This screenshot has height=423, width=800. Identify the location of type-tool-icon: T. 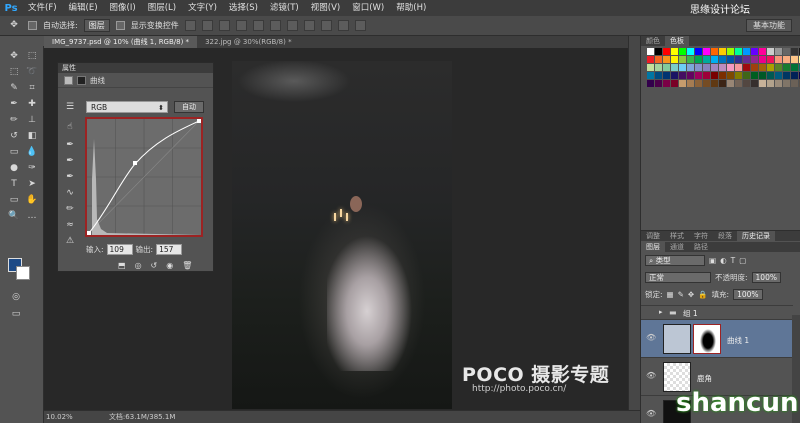
(14, 184).